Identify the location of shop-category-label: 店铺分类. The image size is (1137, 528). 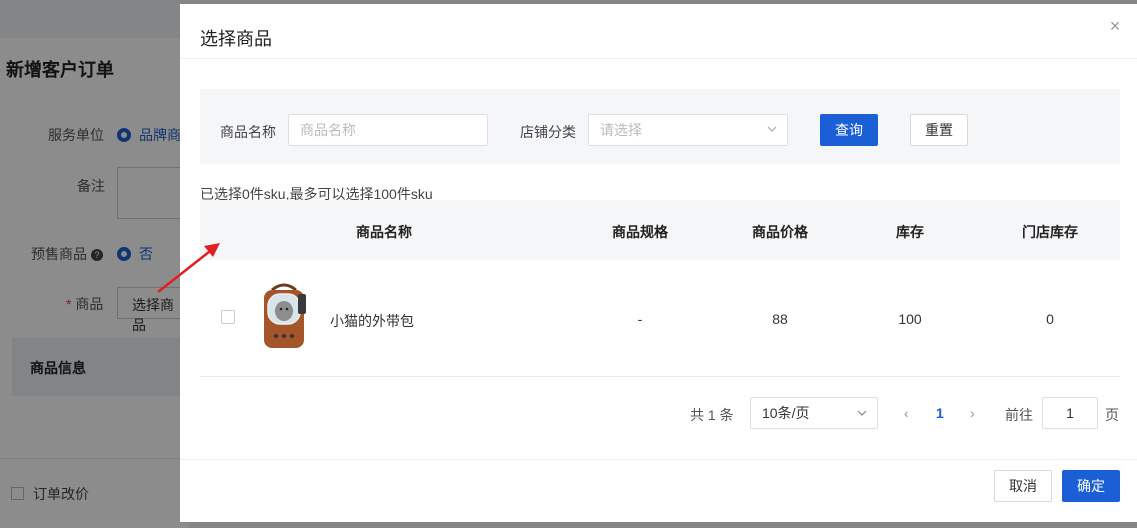
(548, 132).